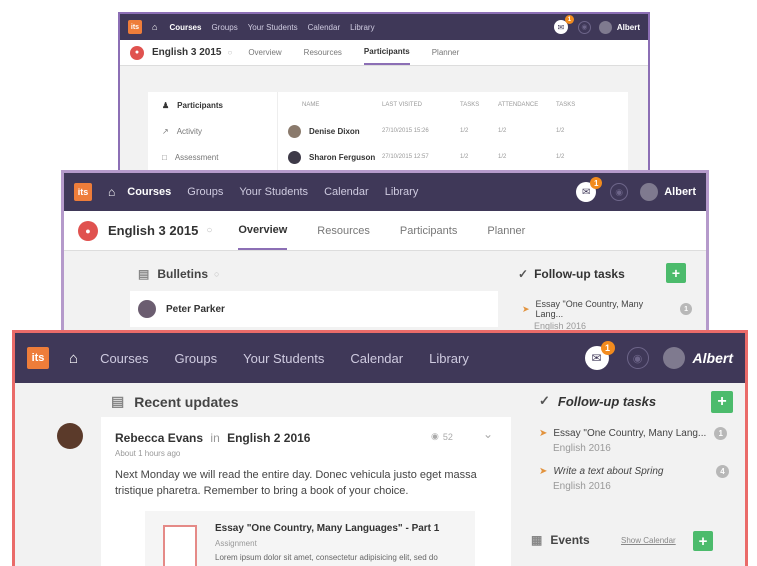 This screenshot has height=566, width=757. Describe the element at coordinates (314, 309) in the screenshot. I see `bulletin-card: Peter Parker` at that location.